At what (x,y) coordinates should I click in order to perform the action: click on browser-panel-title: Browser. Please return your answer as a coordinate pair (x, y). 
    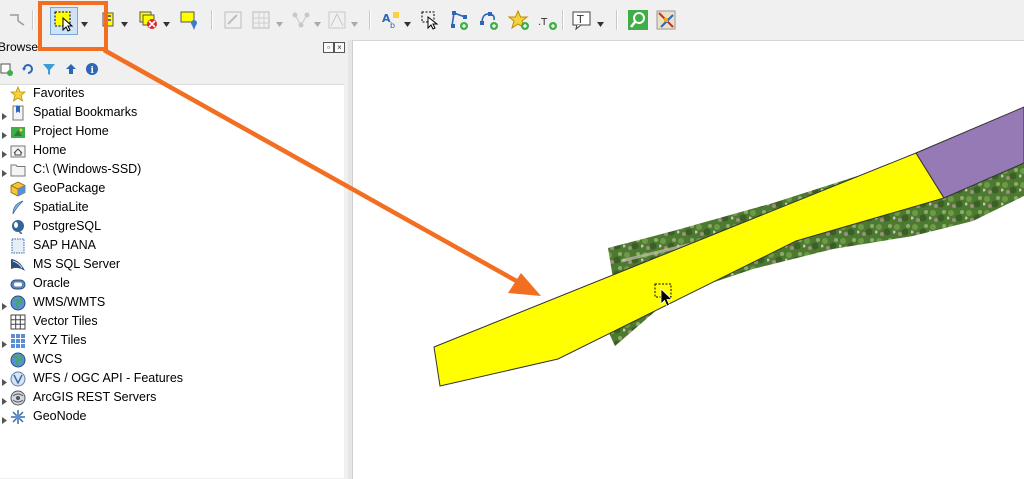
    Looking at the image, I should click on (21, 47).